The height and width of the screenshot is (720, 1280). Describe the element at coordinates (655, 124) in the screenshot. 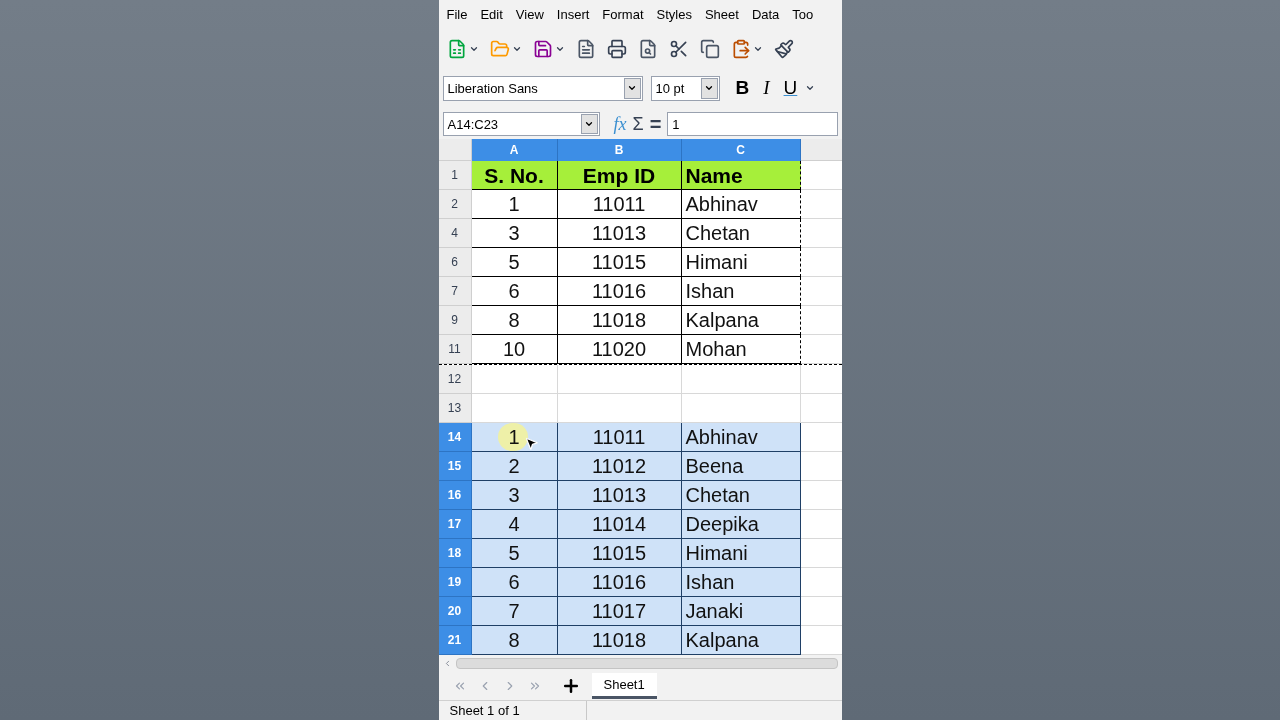

I see `formula-bar-button: =` at that location.